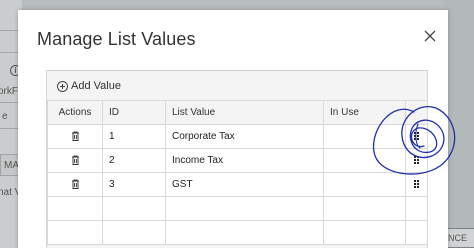 This screenshot has width=474, height=248. Describe the element at coordinates (11, 165) in the screenshot. I see `background-text: MA` at that location.